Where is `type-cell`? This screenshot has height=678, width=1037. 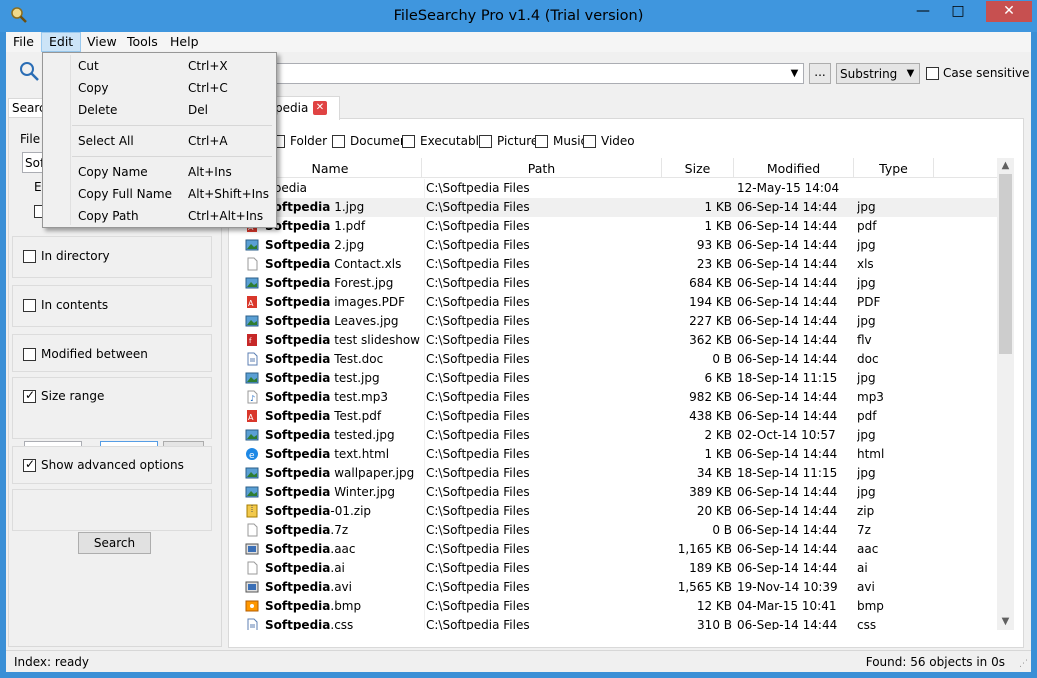
type-cell is located at coordinates (897, 188).